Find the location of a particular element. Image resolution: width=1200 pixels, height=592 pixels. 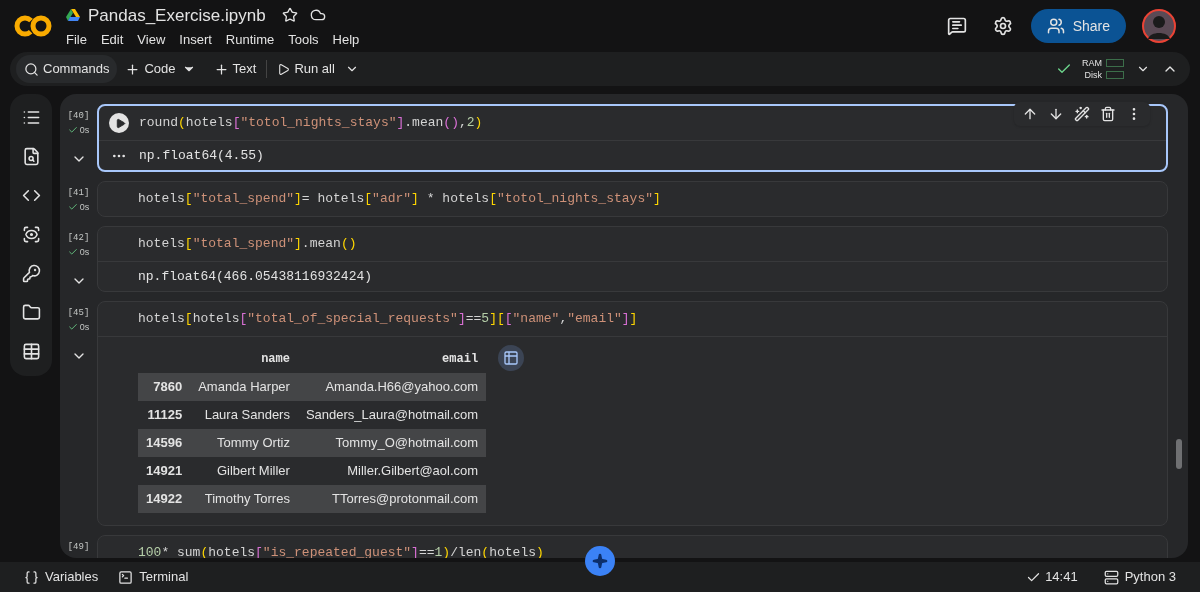

table-cell: Tommy_O@hotmail.com is located at coordinates (392, 443).